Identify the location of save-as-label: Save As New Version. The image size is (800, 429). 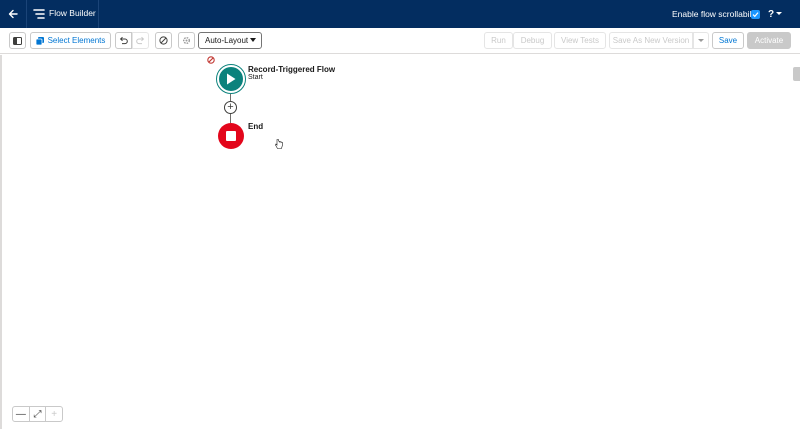
(651, 40).